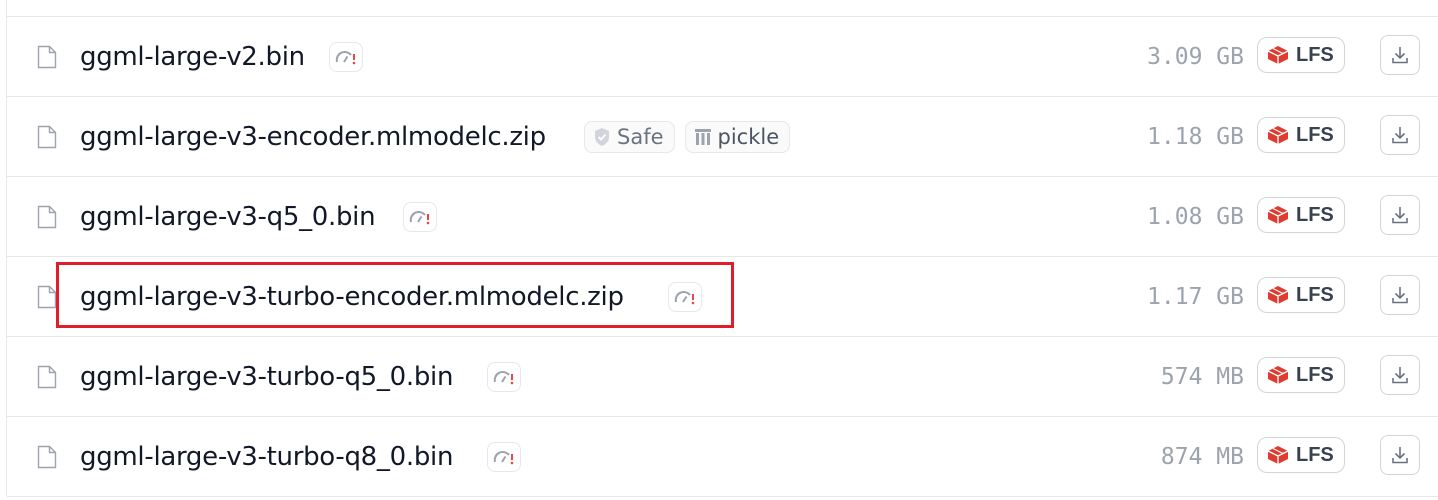 This screenshot has width=1438, height=500. I want to click on badges: Safe pickle, so click(687, 137).